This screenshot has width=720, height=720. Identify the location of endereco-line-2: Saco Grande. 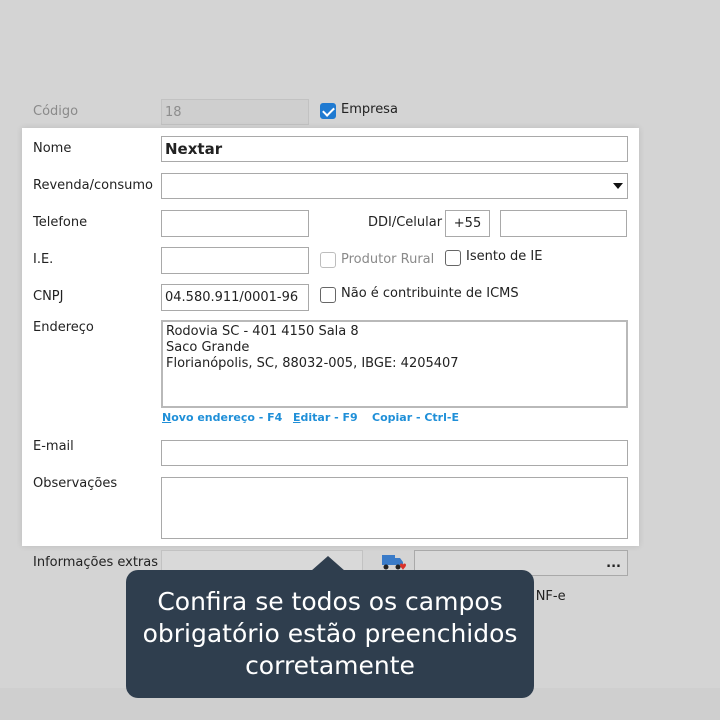
(208, 347).